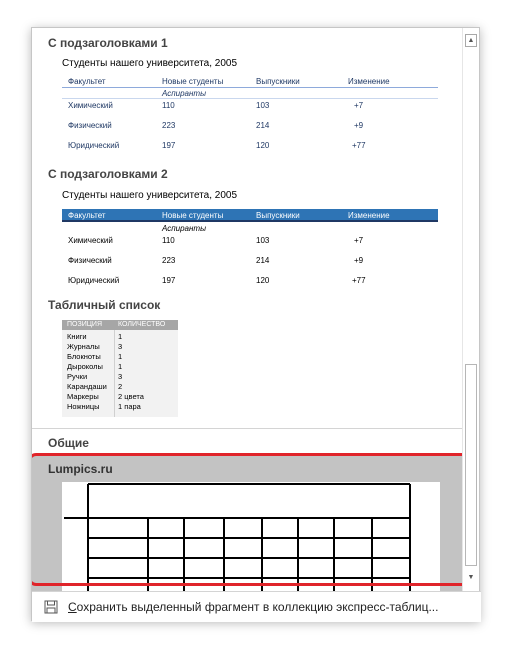 This screenshot has height=651, width=511. I want to click on column-header: ПОЗИЦИЯ, so click(84, 324).